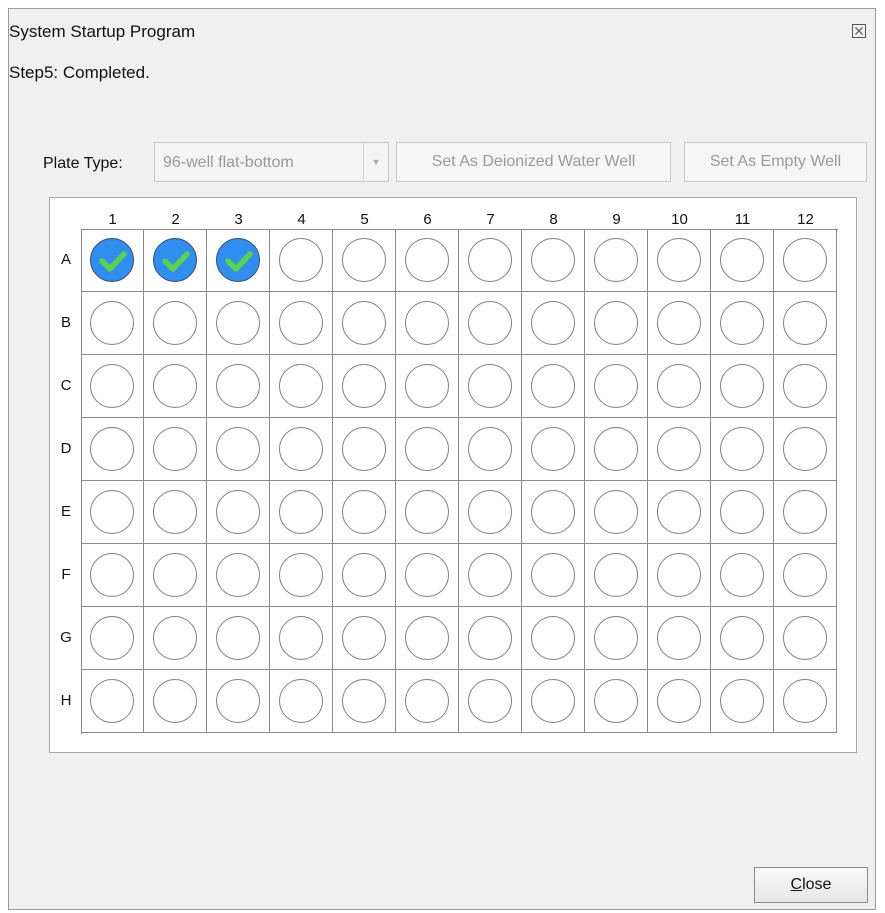  What do you see at coordinates (679, 260) in the screenshot?
I see `well-A10` at bounding box center [679, 260].